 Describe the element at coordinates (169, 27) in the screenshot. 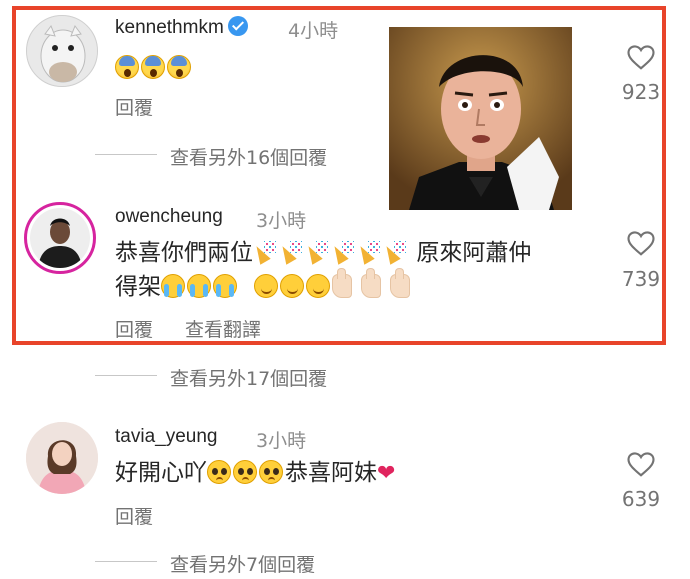

I see `username-text: kennethmkm` at that location.